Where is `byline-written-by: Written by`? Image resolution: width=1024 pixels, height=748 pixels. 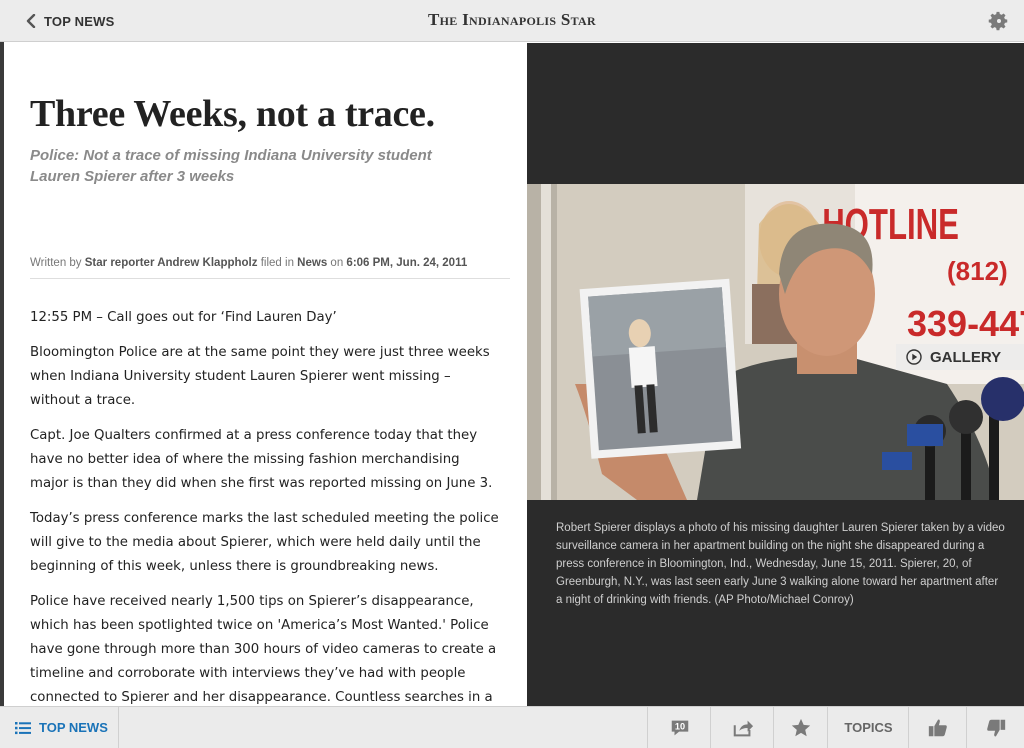 byline-written-by: Written by is located at coordinates (56, 263).